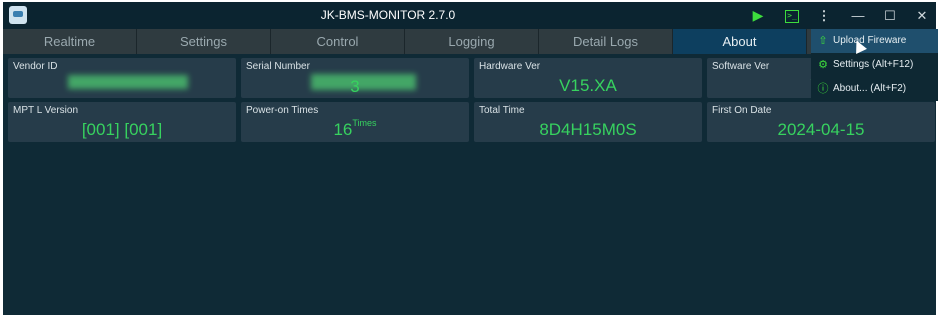  What do you see at coordinates (46, 110) in the screenshot?
I see `mpt-version-label: MPT L Version` at bounding box center [46, 110].